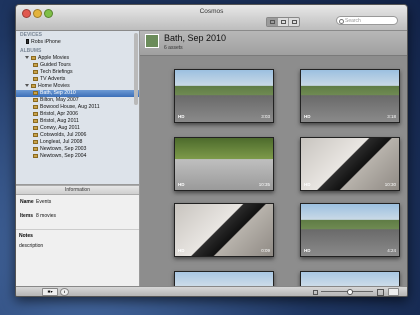 Image resolution: width=420 pixels, height=315 pixels. Describe the element at coordinates (380, 292) in the screenshot. I see `large-thumbnail-icon` at that location.